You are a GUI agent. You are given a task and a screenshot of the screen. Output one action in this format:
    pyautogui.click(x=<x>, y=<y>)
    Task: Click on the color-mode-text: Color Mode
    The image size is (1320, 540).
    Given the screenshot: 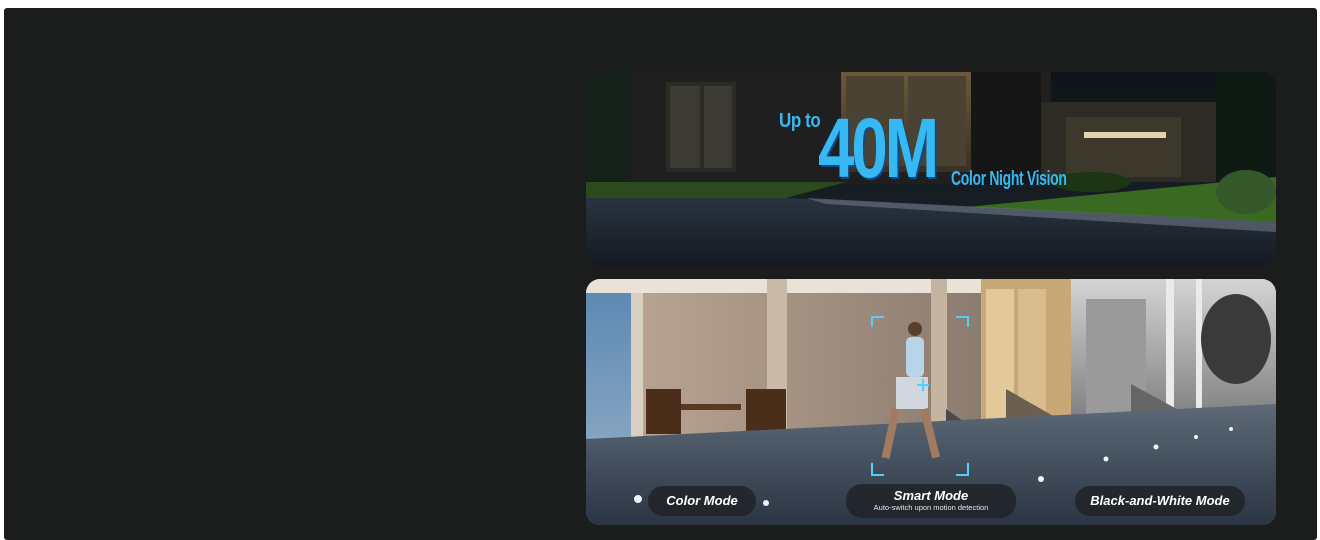 What is the action you would take?
    pyautogui.click(x=702, y=500)
    